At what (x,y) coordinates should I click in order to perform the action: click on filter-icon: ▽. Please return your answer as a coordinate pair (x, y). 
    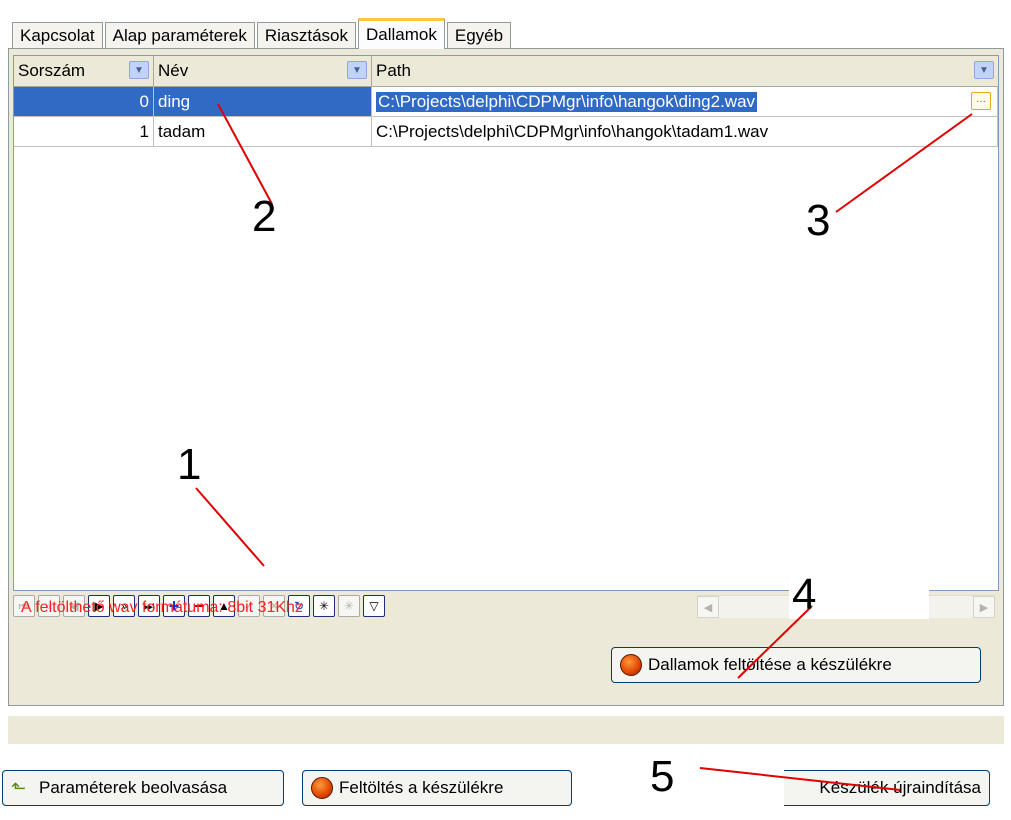
    Looking at the image, I should click on (374, 606).